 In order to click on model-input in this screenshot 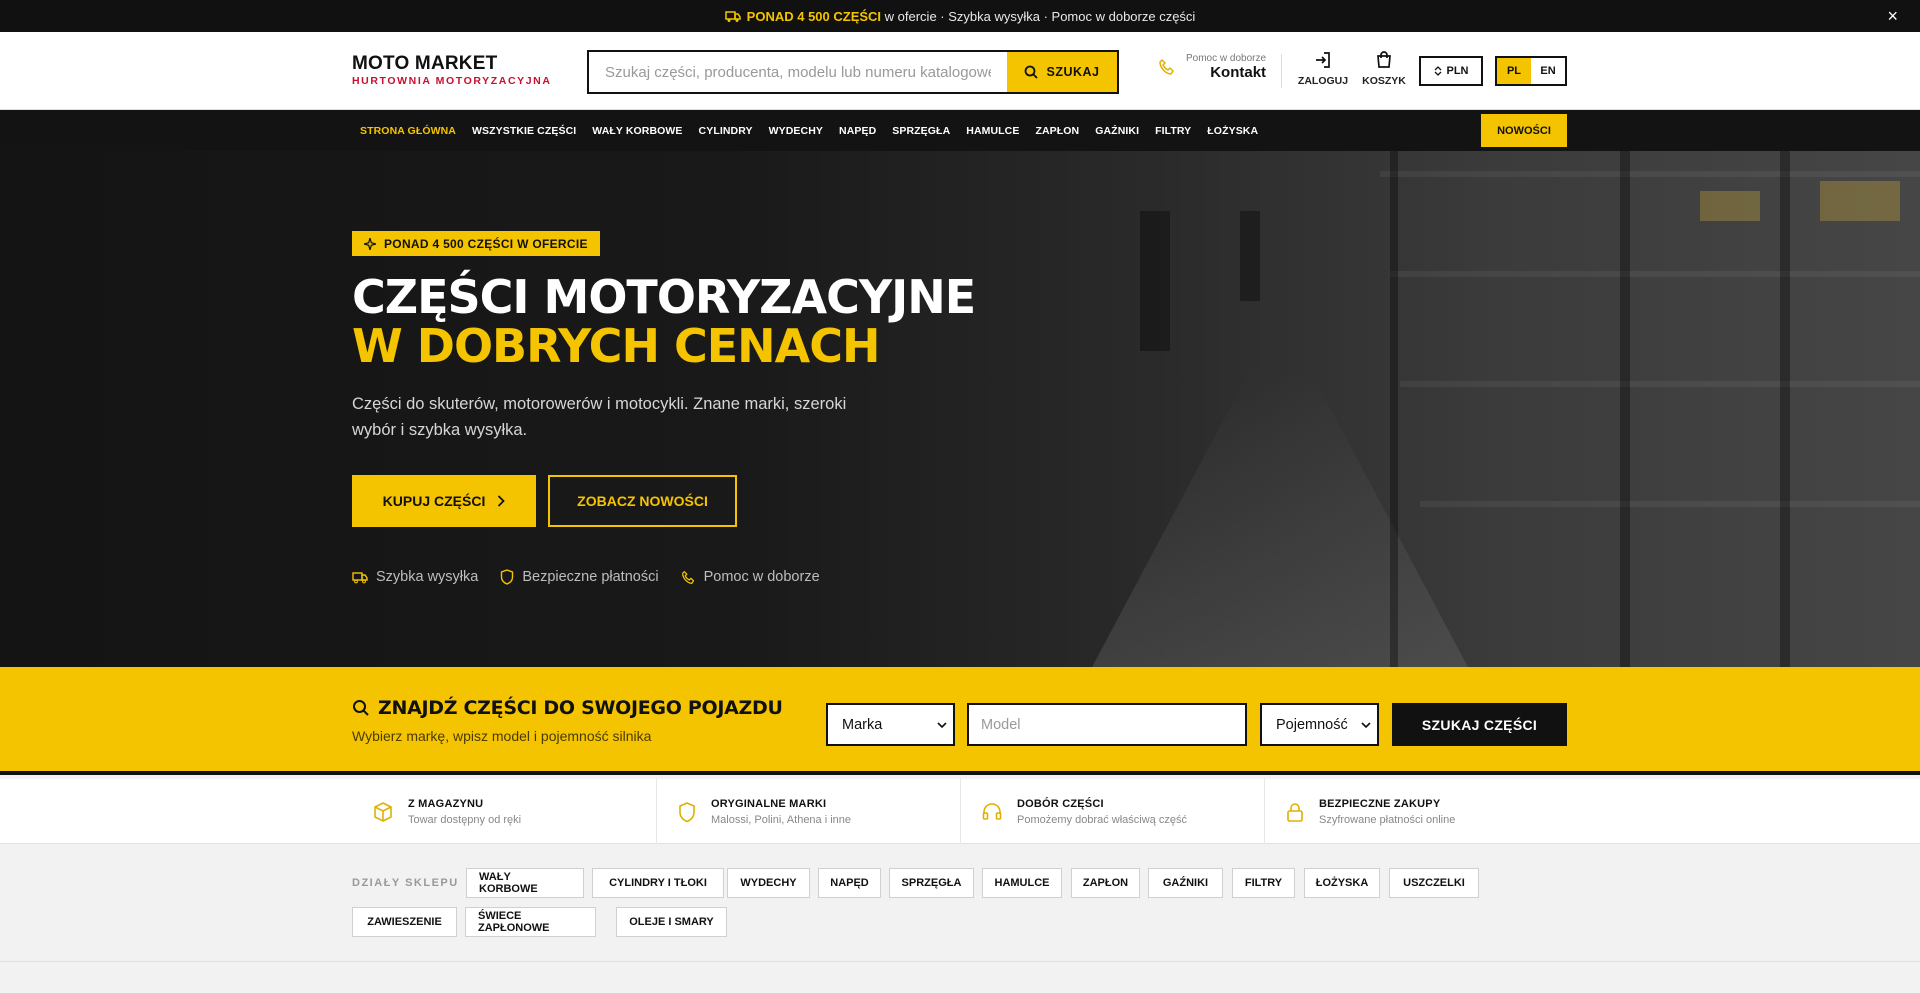, I will do `click(1107, 724)`.